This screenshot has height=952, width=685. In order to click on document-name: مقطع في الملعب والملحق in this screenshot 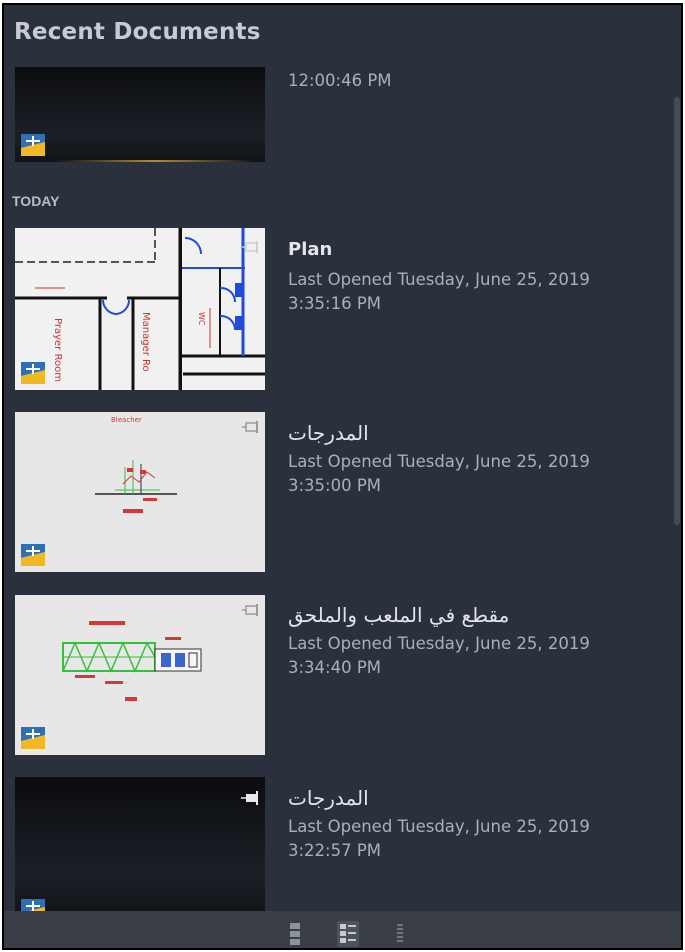, I will do `click(398, 615)`.